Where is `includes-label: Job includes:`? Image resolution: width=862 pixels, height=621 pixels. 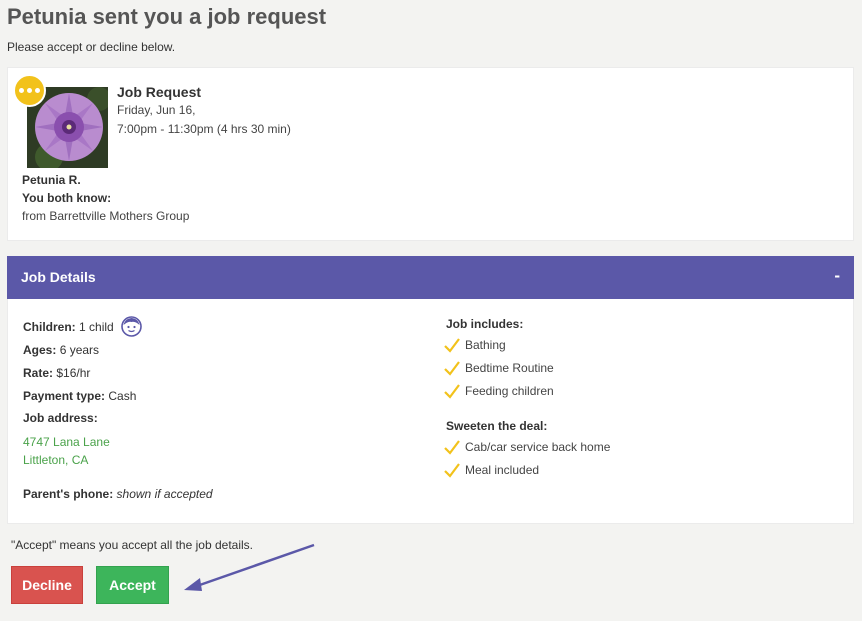 includes-label: Job includes: is located at coordinates (485, 324).